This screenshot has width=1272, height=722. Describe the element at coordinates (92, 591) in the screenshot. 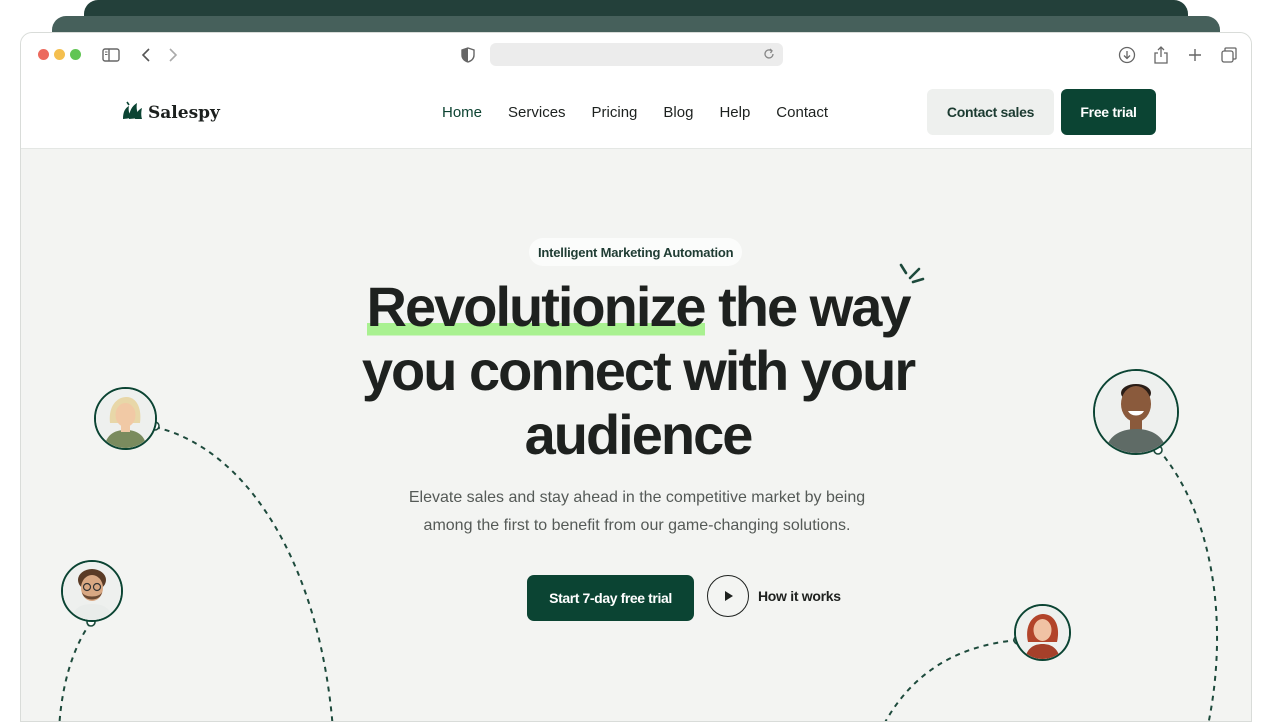

I see `avatar-man-glasses` at that location.